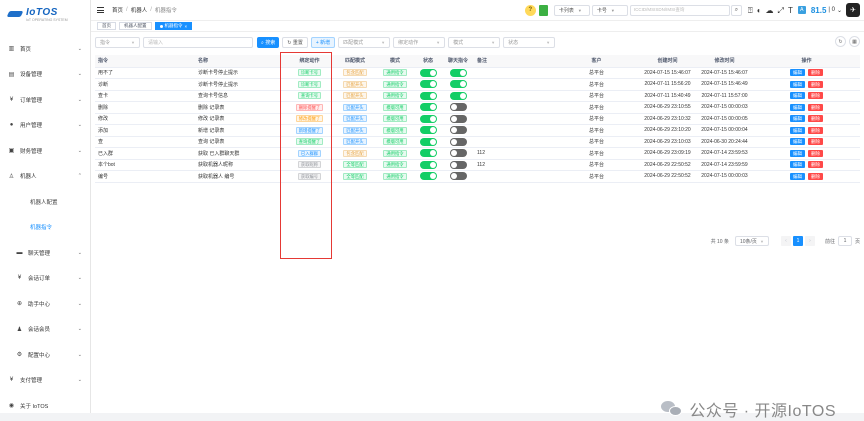 The image size is (864, 421). What do you see at coordinates (785, 241) in the screenshot?
I see `prev-page-button: ‹` at bounding box center [785, 241].